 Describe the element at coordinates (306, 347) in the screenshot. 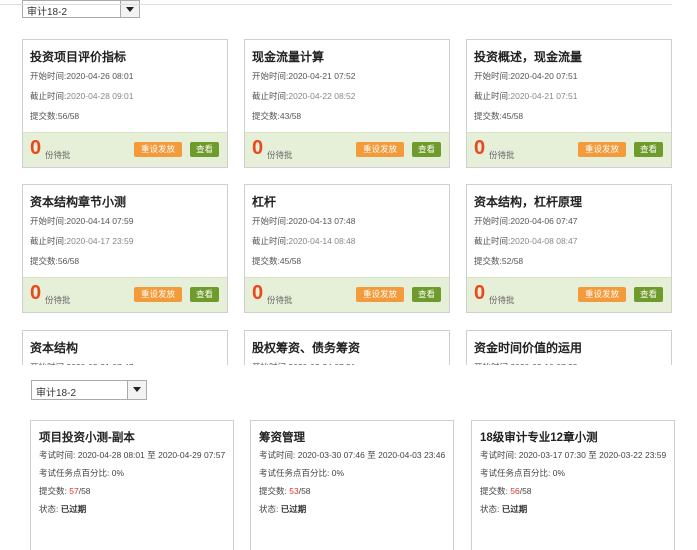

I see `card-title: 股权筹资、债务筹资` at that location.